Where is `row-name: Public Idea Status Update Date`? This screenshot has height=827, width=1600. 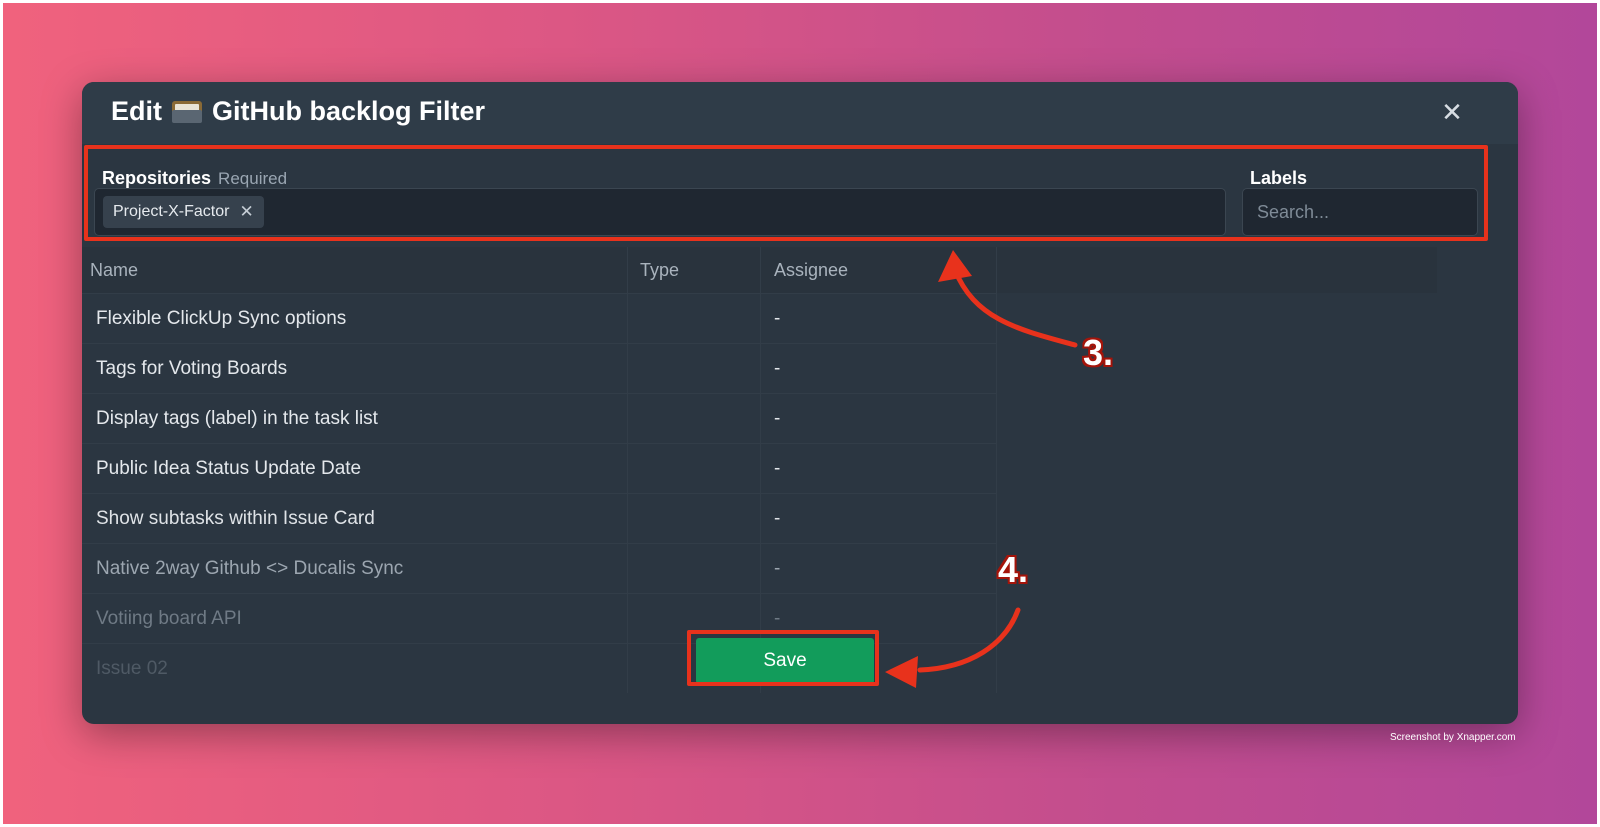 row-name: Public Idea Status Update Date is located at coordinates (229, 468).